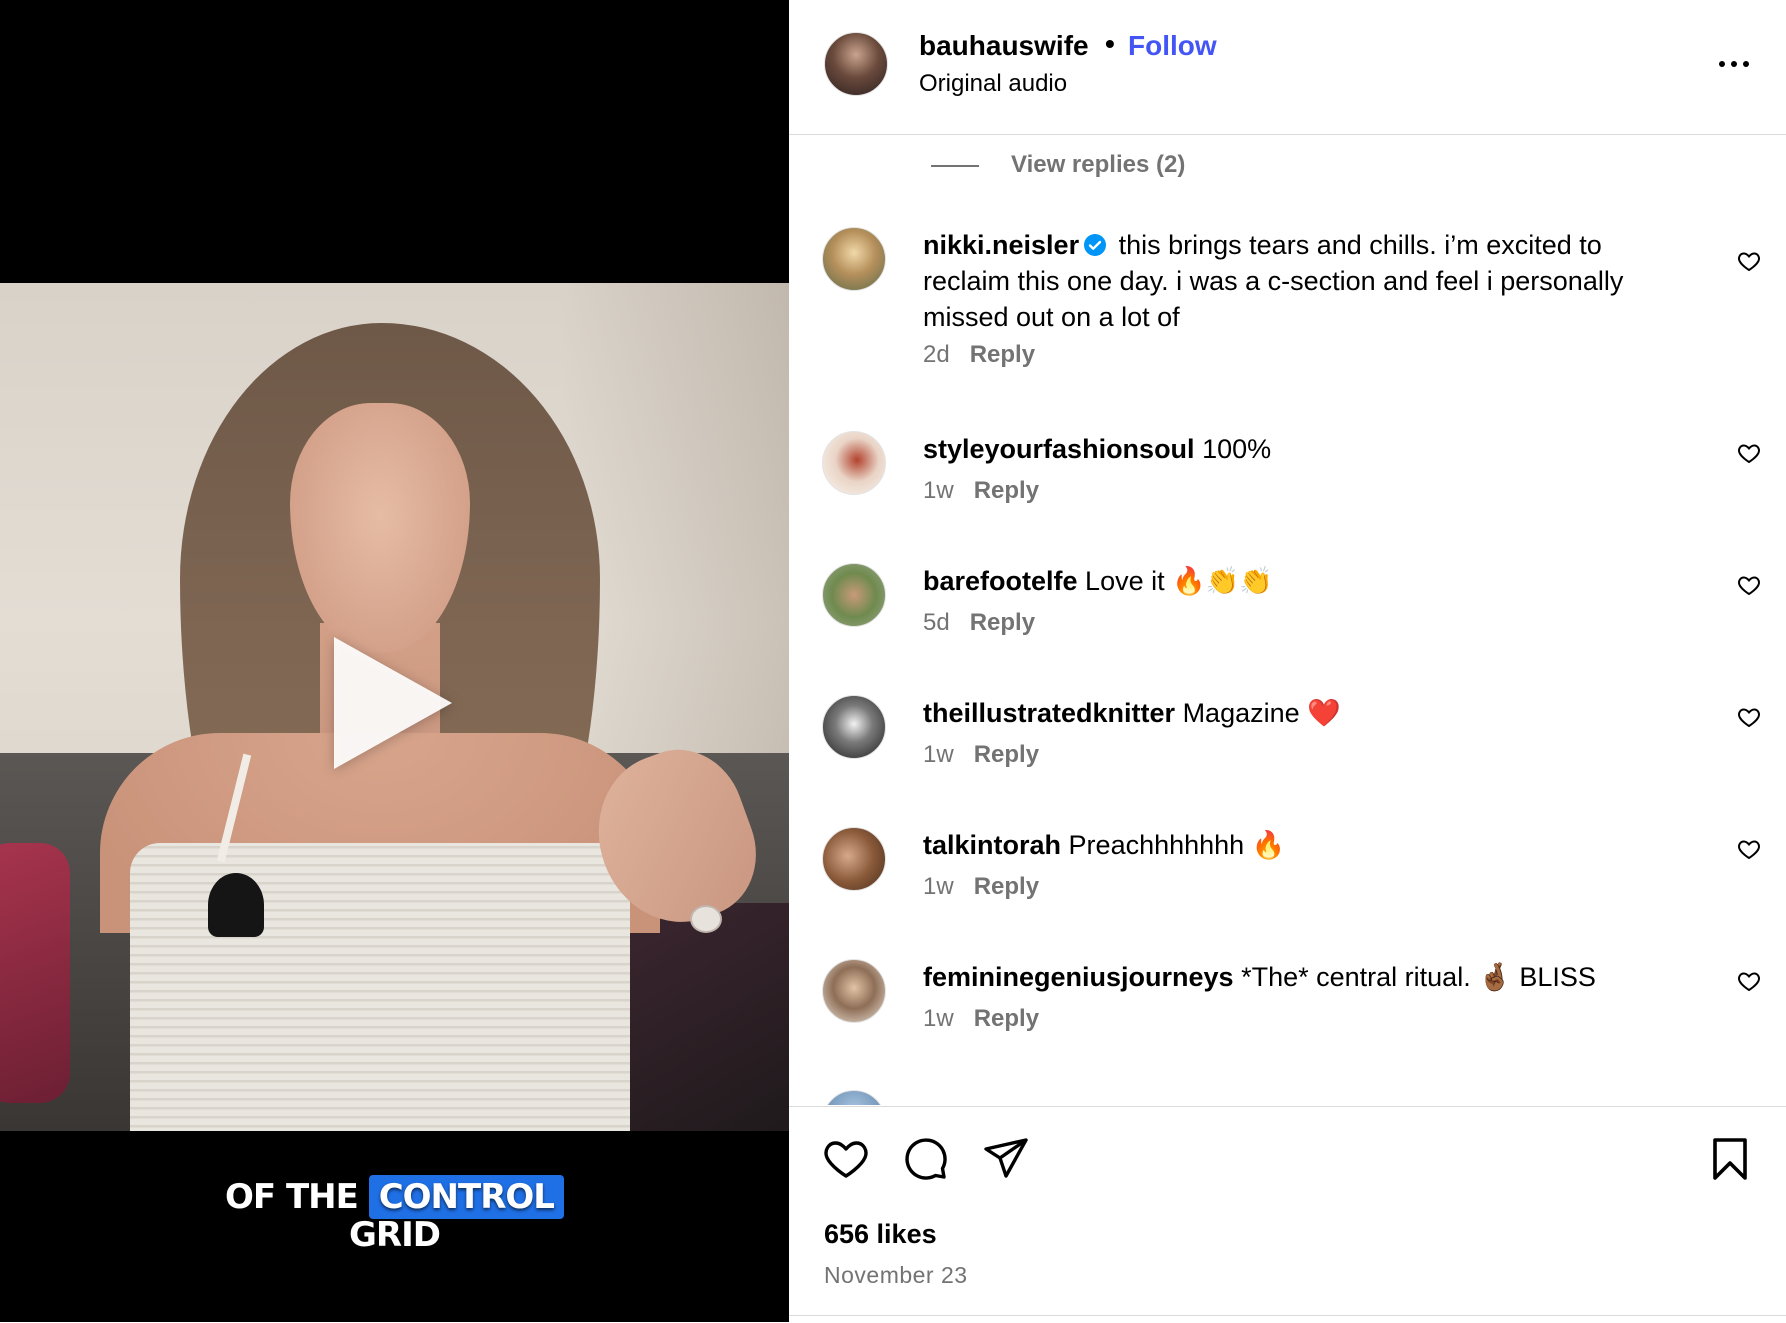 This screenshot has width=1786, height=1323. I want to click on comment-body: Magazine ❤️, so click(1261, 713).